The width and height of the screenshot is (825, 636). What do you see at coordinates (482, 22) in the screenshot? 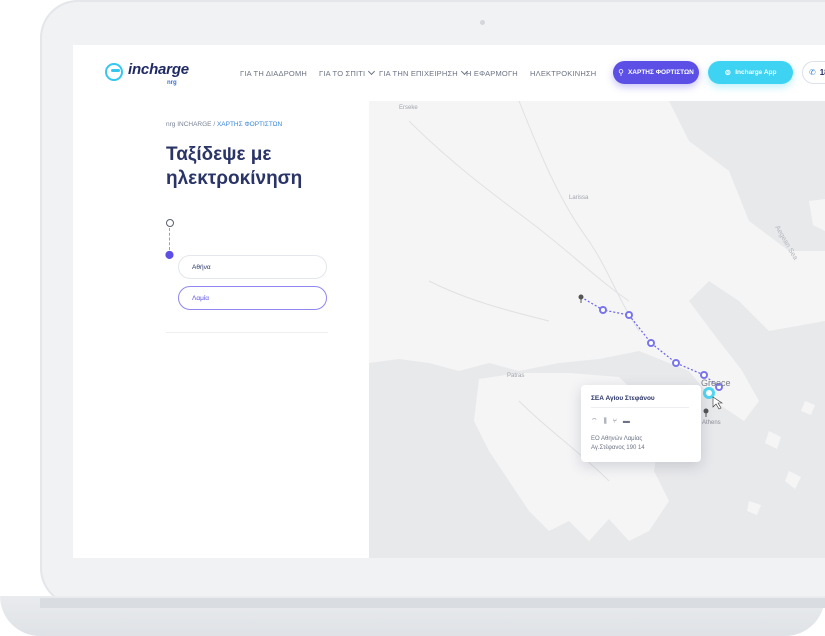
I see `camera-dot` at bounding box center [482, 22].